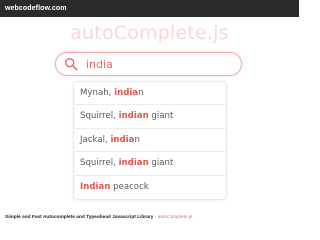  What do you see at coordinates (36, 8) in the screenshot?
I see `site-brand: webcodeflow.com` at bounding box center [36, 8].